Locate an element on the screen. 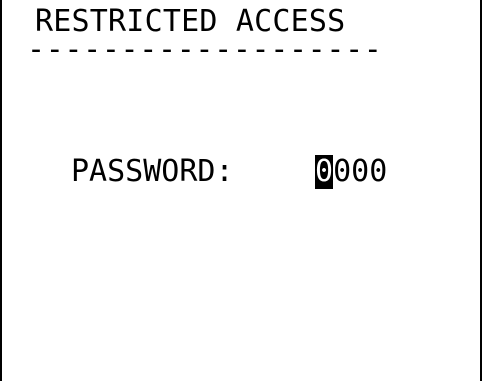  password-digit-2: 0 is located at coordinates (342, 172).